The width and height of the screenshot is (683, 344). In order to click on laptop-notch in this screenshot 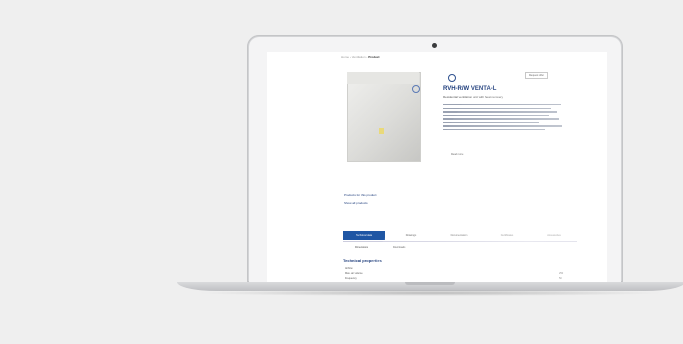, I will do `click(430, 283)`.